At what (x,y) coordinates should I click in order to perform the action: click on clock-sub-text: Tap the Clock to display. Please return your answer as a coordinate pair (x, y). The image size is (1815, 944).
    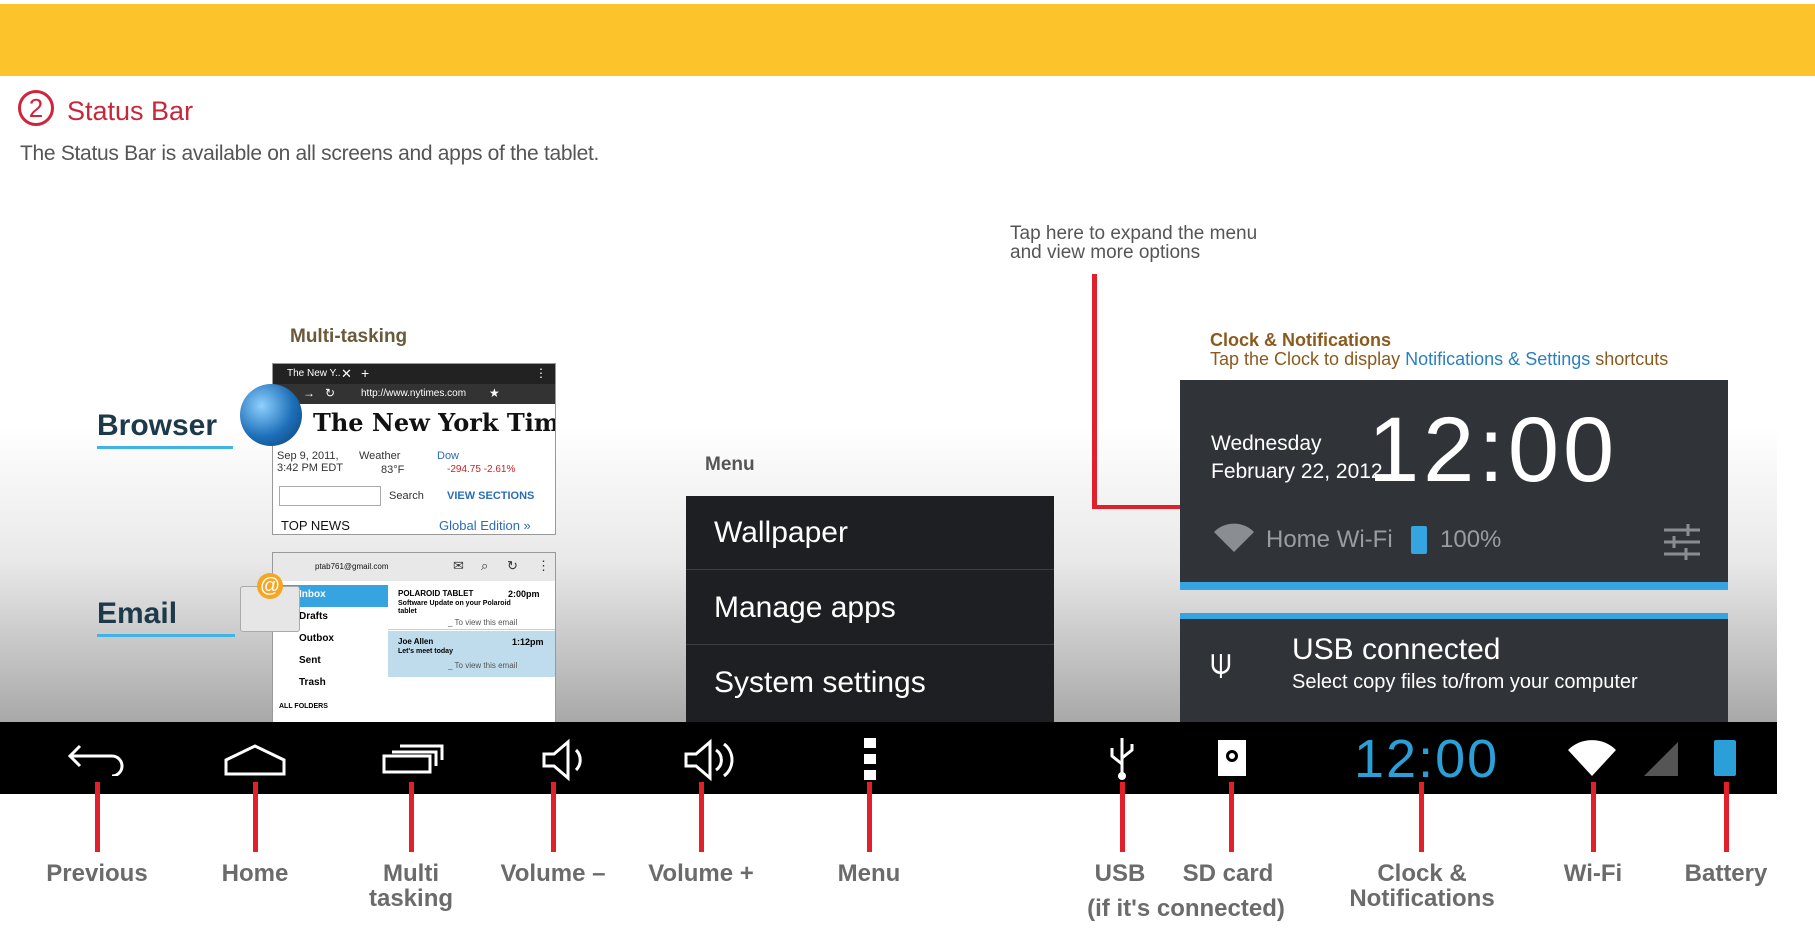
    Looking at the image, I should click on (1308, 359).